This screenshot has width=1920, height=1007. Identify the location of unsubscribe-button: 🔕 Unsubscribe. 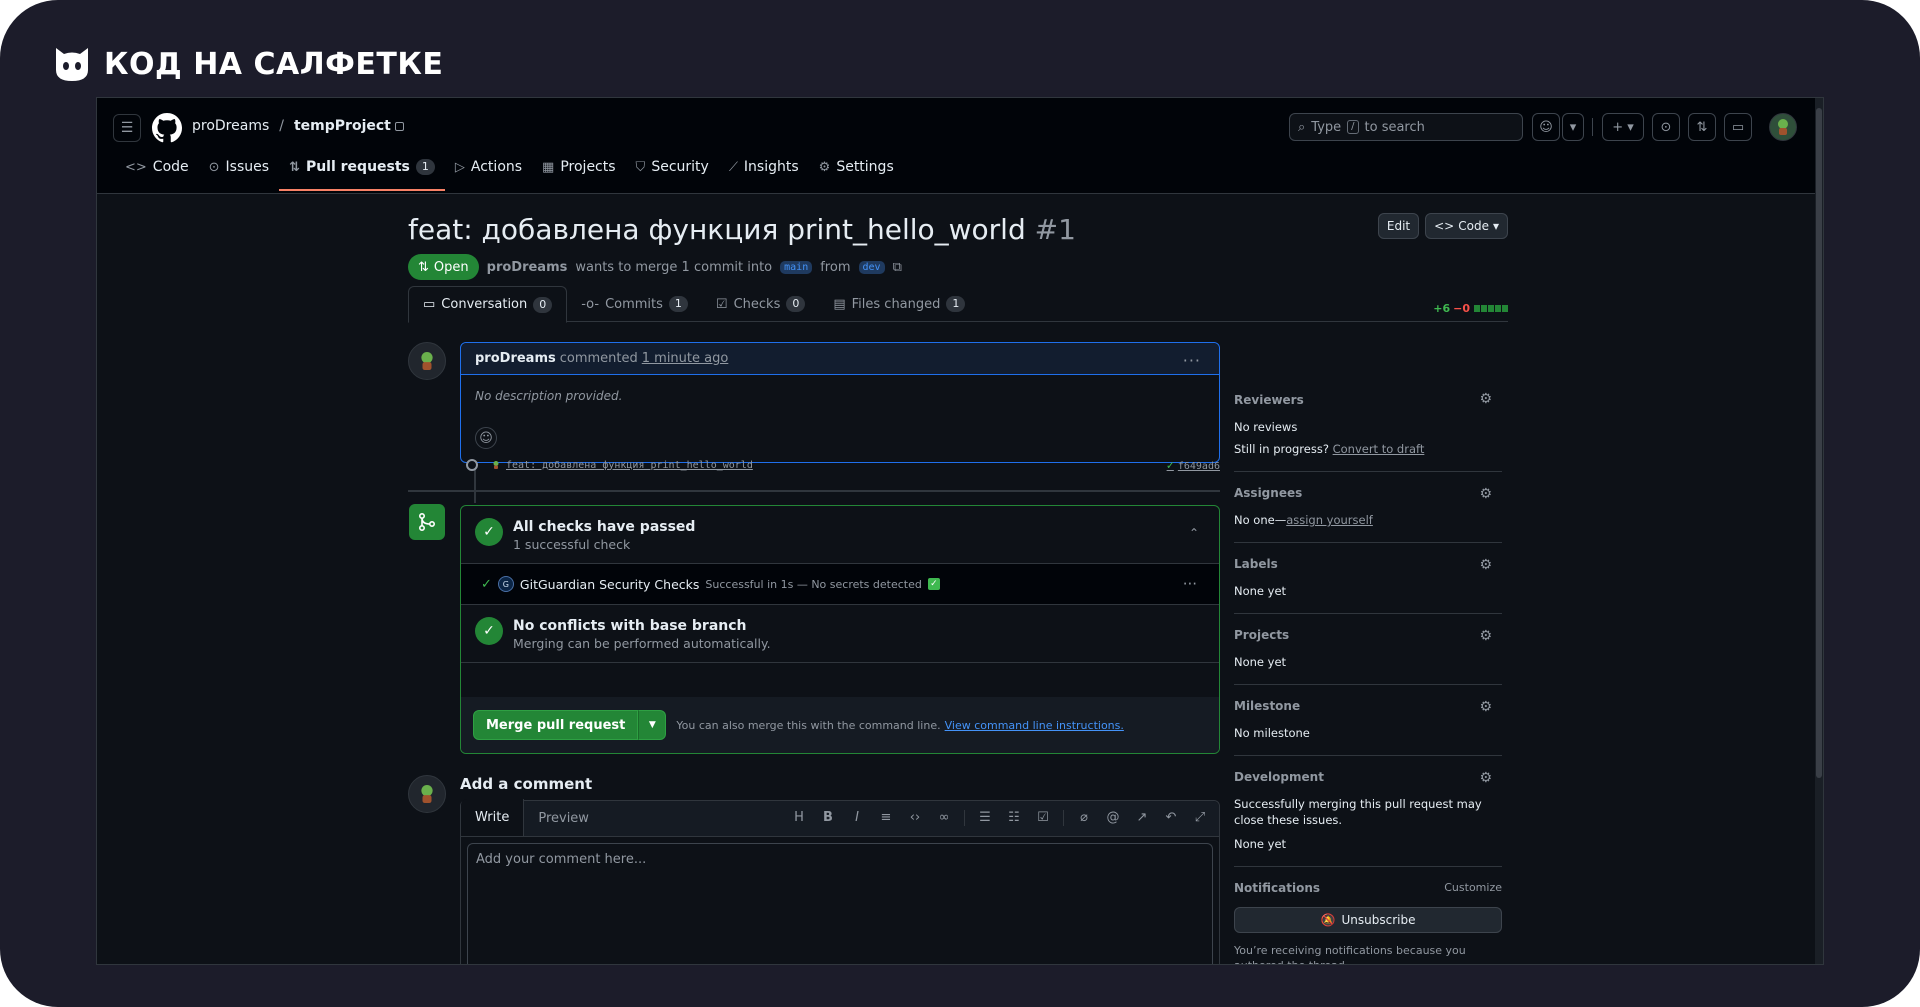
(1368, 920).